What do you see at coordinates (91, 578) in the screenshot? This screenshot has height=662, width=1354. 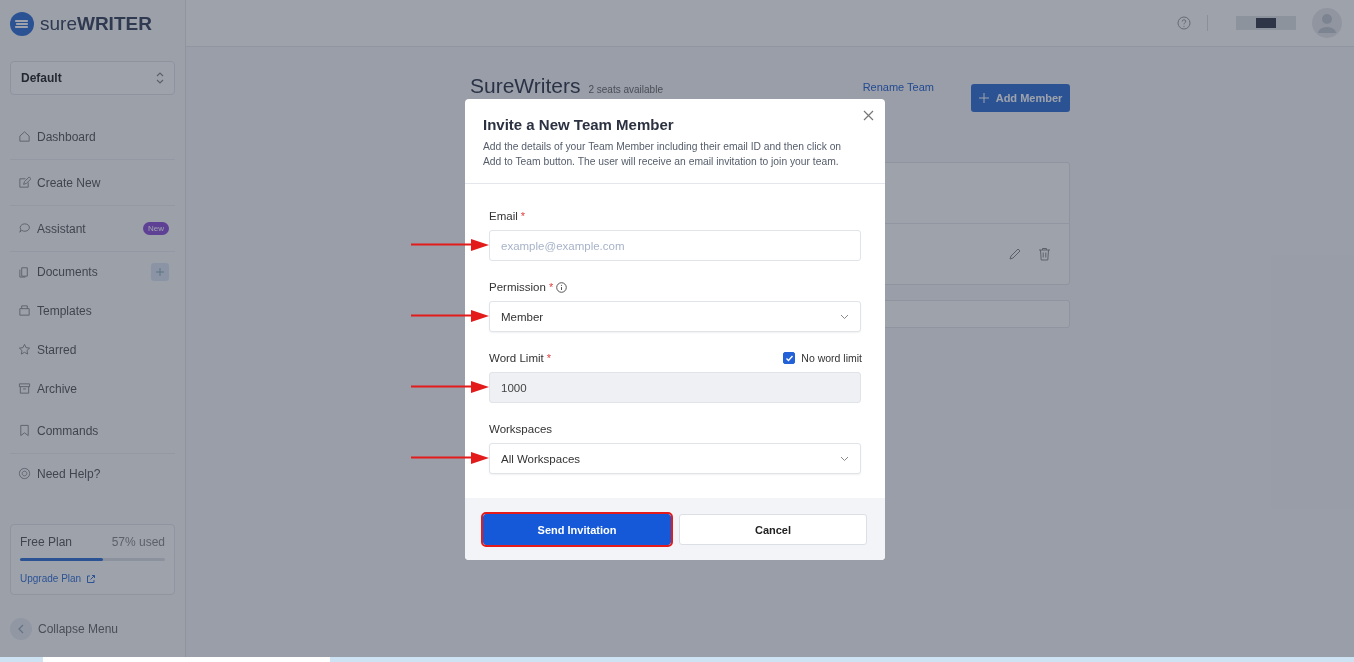 I see `external-link-icon` at bounding box center [91, 578].